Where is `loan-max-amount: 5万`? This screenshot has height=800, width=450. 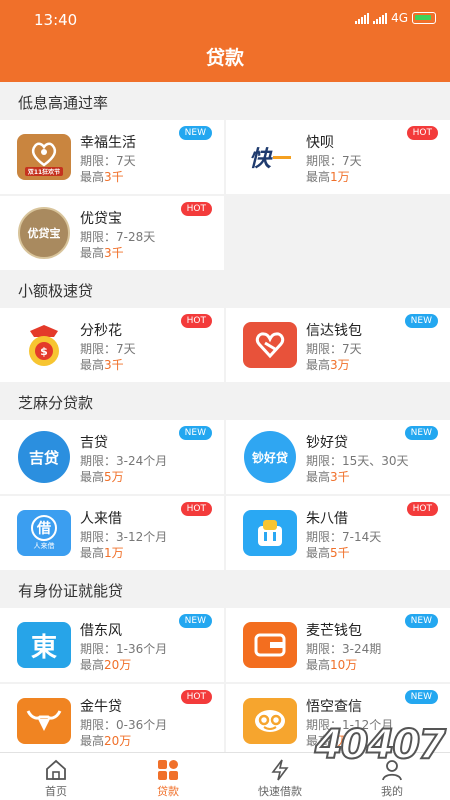 loan-max-amount: 5万 is located at coordinates (114, 477).